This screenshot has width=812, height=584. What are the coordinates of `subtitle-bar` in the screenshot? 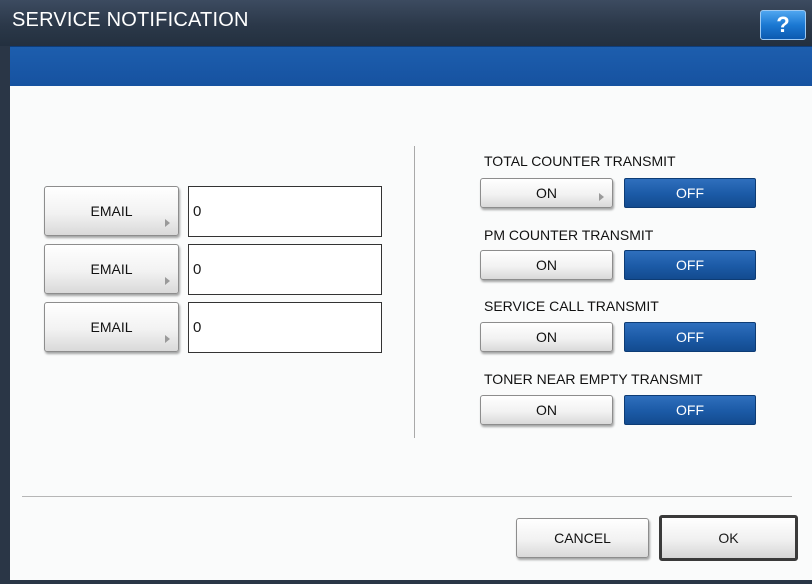 It's located at (411, 66).